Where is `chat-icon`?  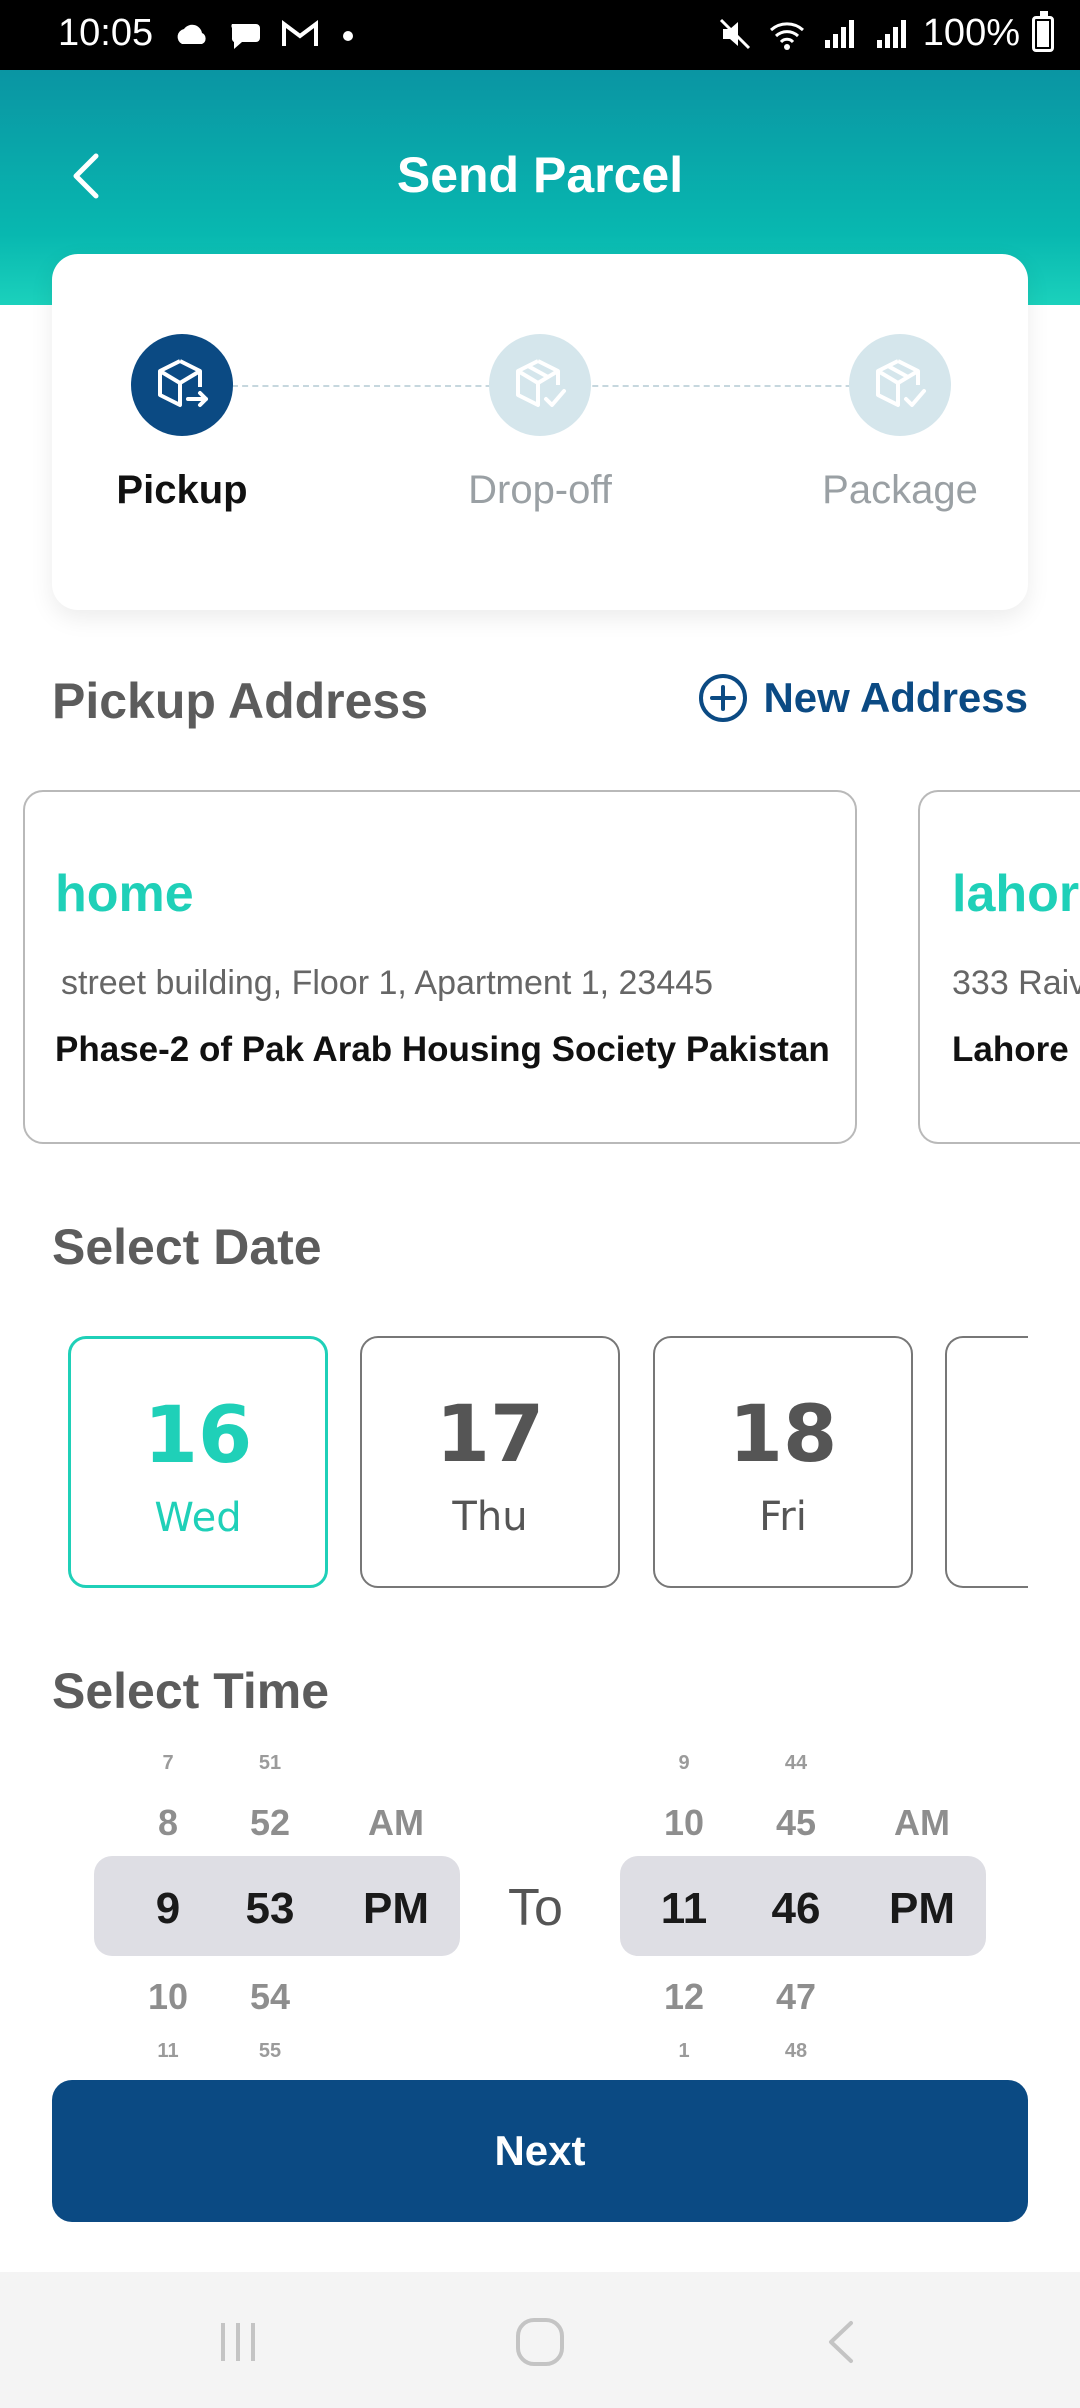 chat-icon is located at coordinates (245, 36).